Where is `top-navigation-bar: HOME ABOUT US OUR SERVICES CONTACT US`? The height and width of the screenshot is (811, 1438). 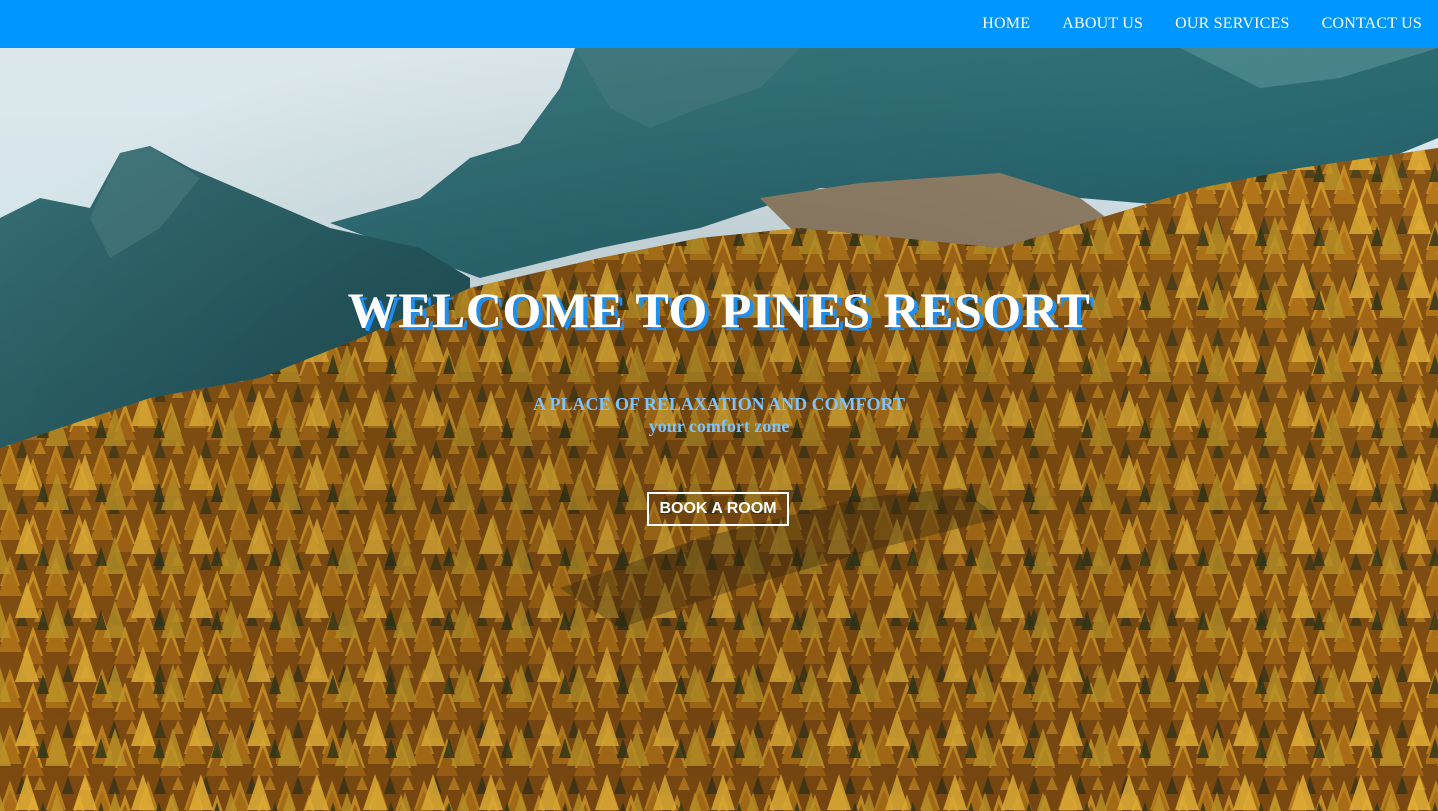
top-navigation-bar: HOME ABOUT US OUR SERVICES CONTACT US is located at coordinates (719, 24).